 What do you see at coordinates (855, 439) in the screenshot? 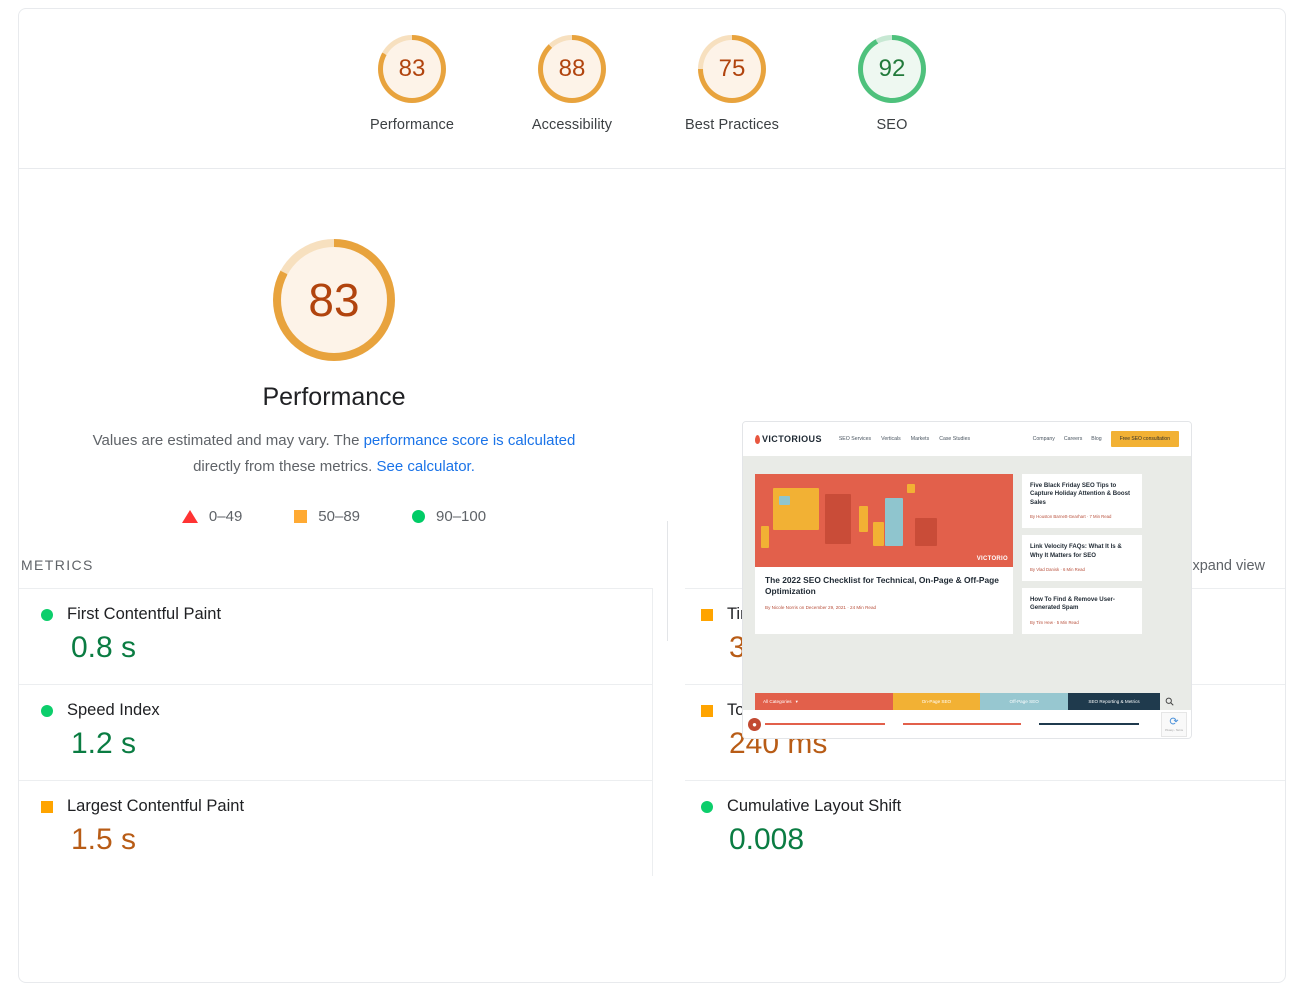
I see `thumbnail-nav-item-seo-services: SEO Services` at bounding box center [855, 439].